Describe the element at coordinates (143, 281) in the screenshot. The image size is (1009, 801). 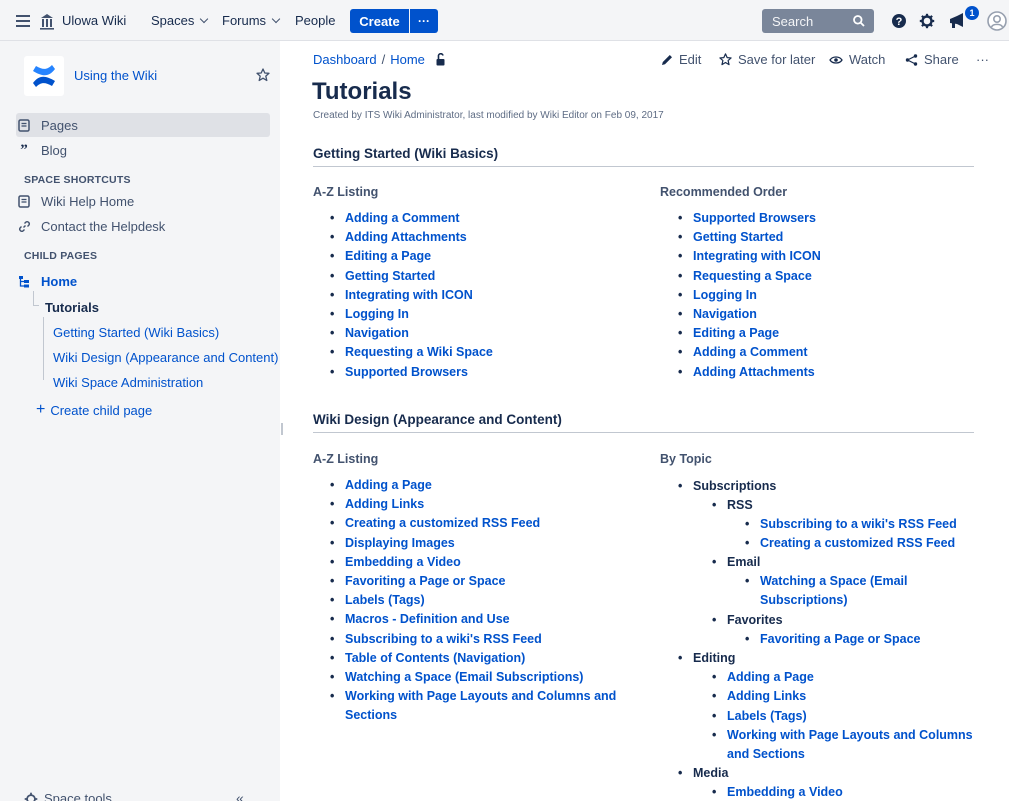
I see `tree-item-home: Home` at that location.